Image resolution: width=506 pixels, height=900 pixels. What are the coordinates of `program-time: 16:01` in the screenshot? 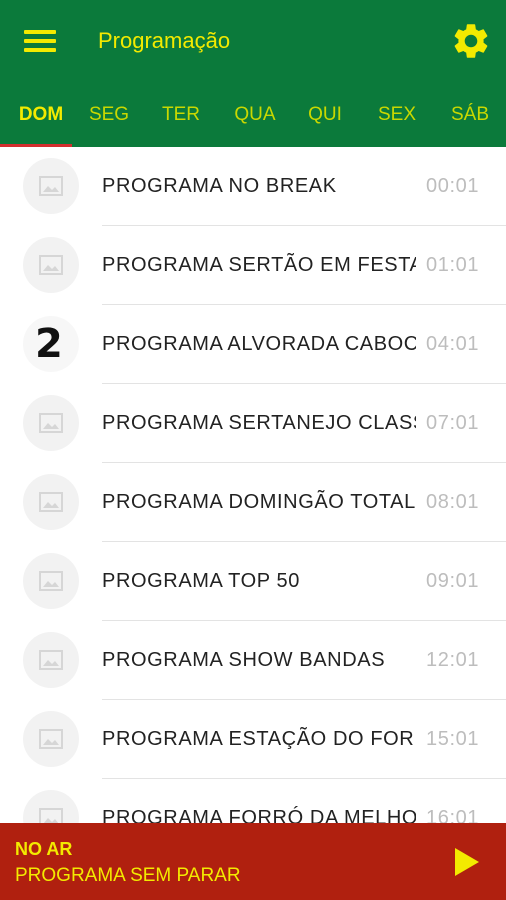 It's located at (453, 815).